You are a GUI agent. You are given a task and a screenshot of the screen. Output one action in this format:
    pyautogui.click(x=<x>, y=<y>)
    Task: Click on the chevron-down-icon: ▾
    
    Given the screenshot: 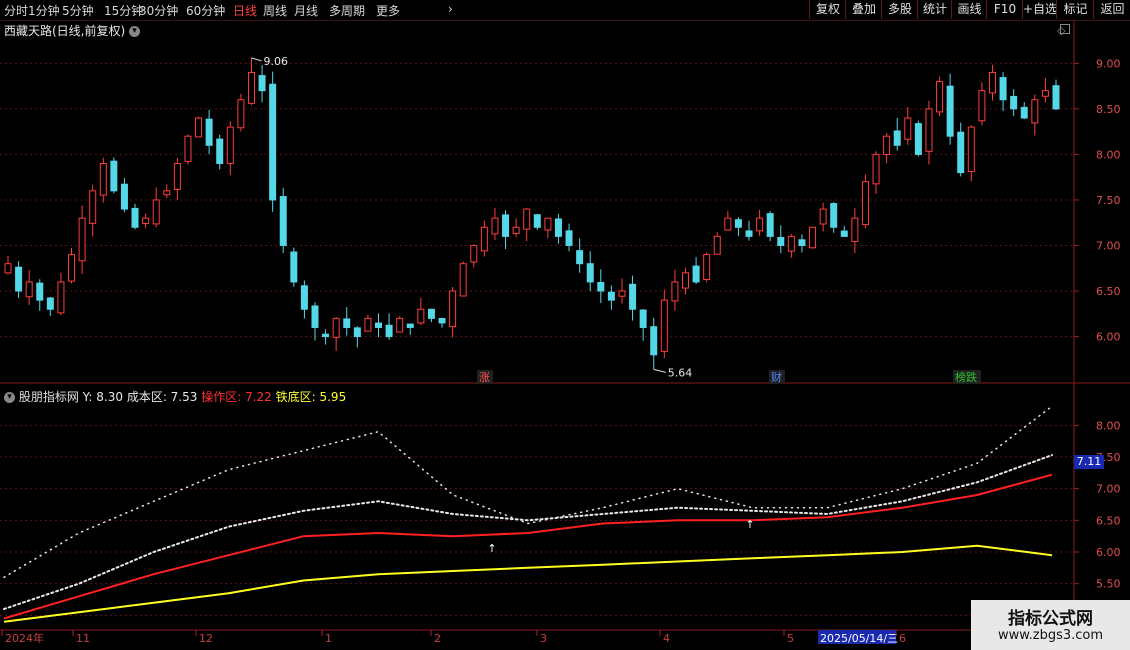 What is the action you would take?
    pyautogui.click(x=9, y=397)
    